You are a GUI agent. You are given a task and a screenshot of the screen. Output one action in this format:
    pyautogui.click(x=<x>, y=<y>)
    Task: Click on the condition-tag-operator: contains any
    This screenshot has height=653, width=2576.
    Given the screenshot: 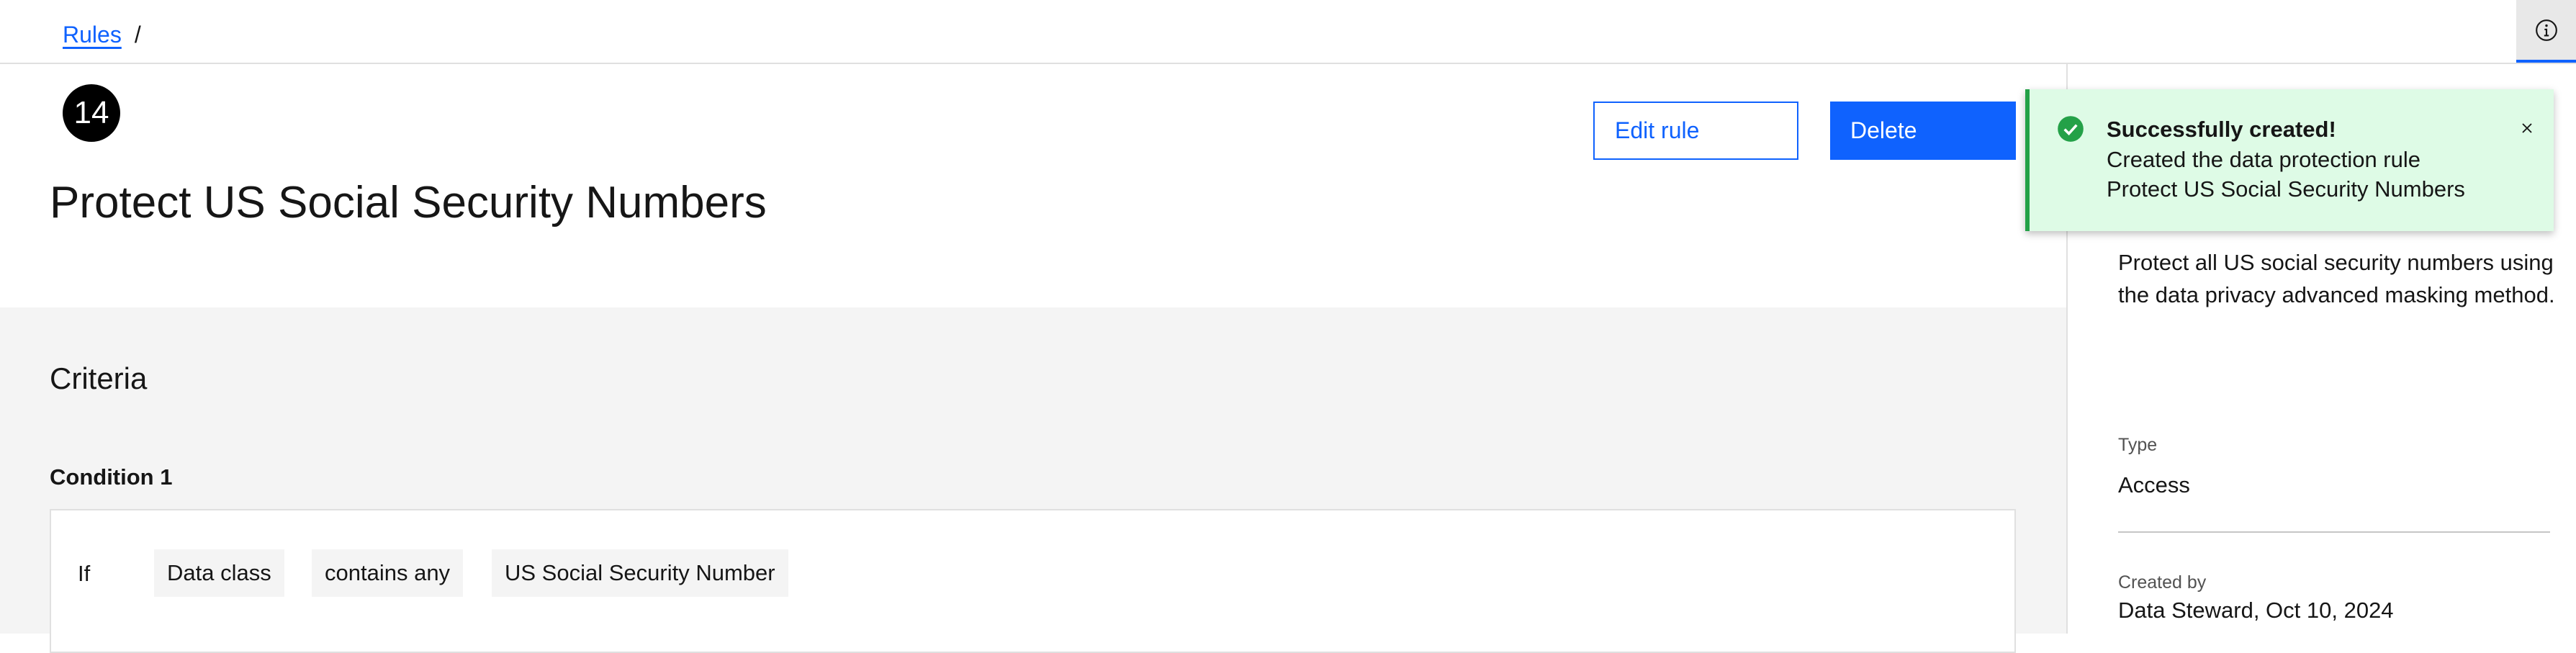 What is the action you would take?
    pyautogui.click(x=388, y=573)
    